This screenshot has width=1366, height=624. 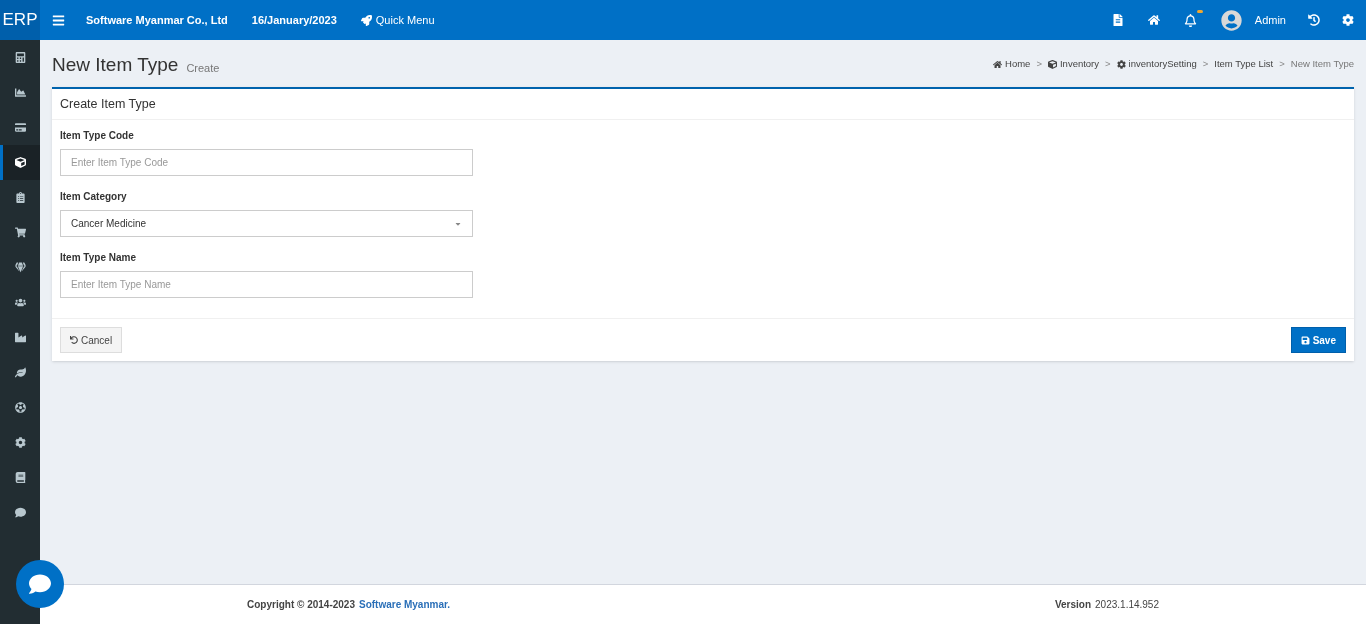 What do you see at coordinates (20, 267) in the screenshot?
I see `gem-icon` at bounding box center [20, 267].